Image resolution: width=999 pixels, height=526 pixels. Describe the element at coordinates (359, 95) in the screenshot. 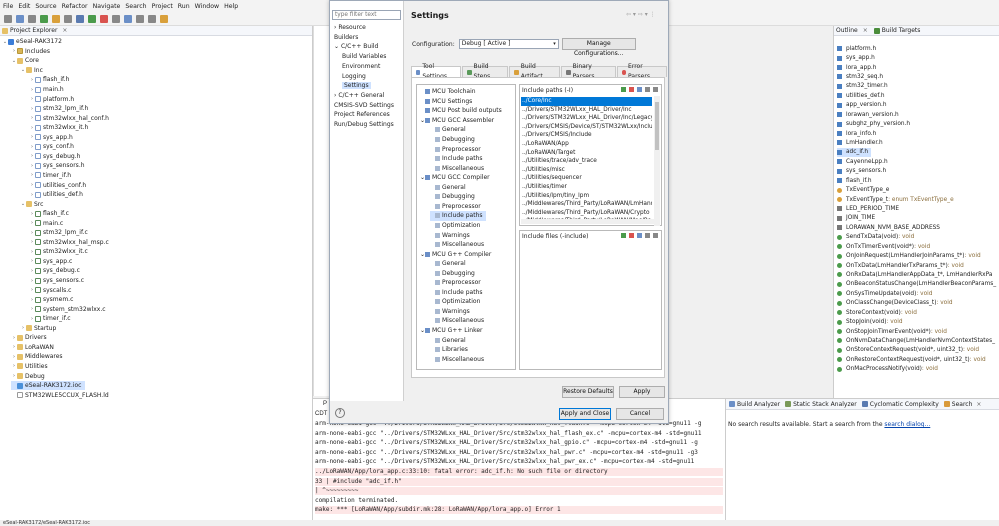

I see `nav-item-c-c-general: › C/C++ General` at that location.